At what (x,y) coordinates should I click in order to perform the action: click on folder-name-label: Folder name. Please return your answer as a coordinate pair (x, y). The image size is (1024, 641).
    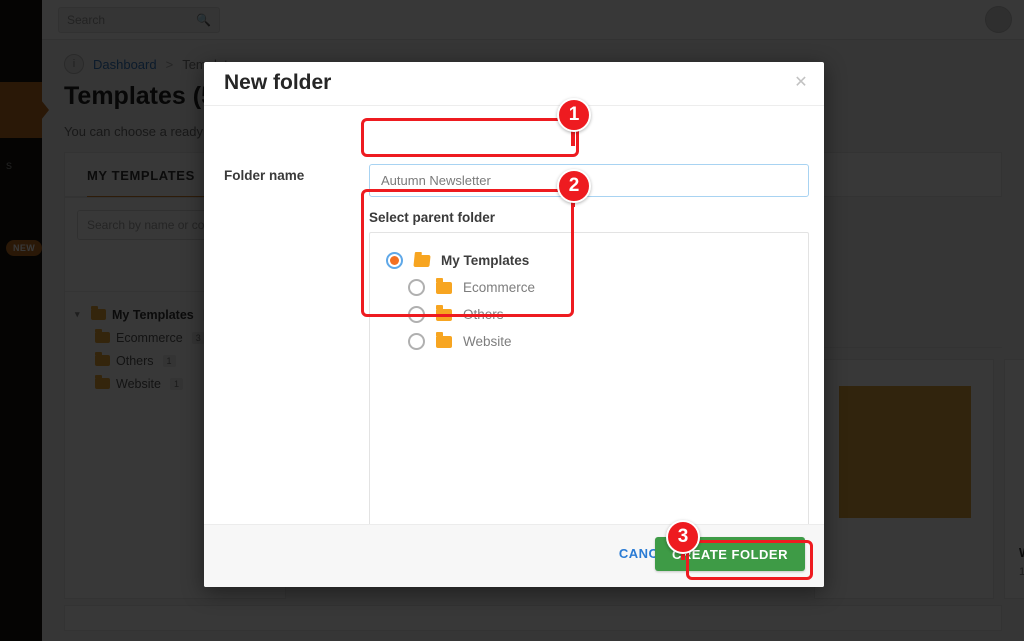
    Looking at the image, I should click on (264, 175).